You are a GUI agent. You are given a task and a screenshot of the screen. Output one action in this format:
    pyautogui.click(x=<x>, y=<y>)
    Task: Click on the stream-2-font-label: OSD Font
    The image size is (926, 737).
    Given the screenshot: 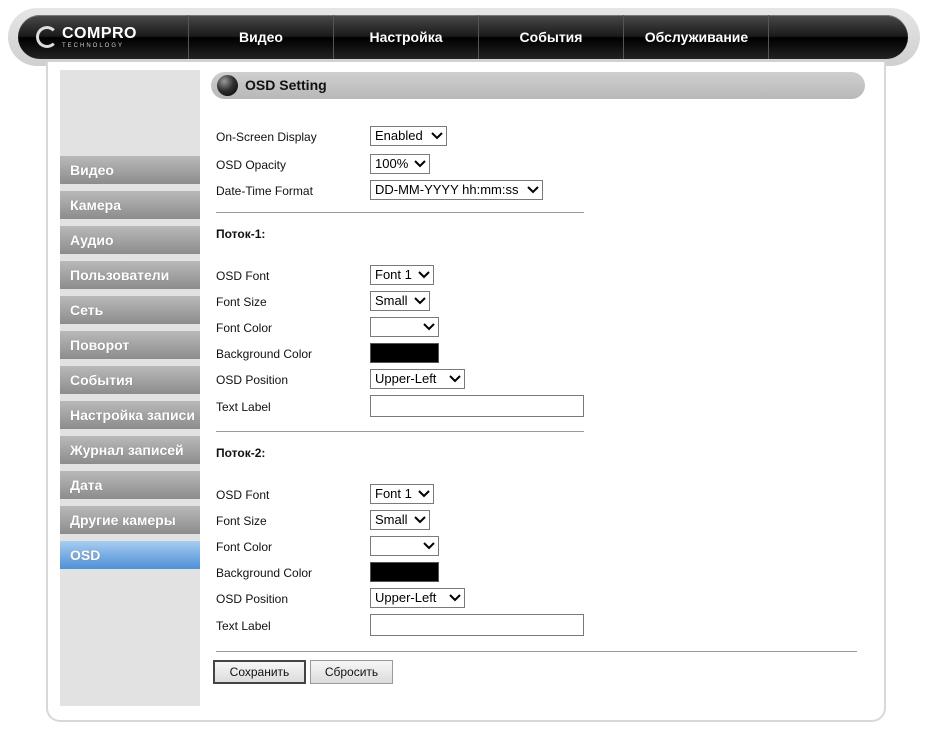 What is the action you would take?
    pyautogui.click(x=243, y=495)
    